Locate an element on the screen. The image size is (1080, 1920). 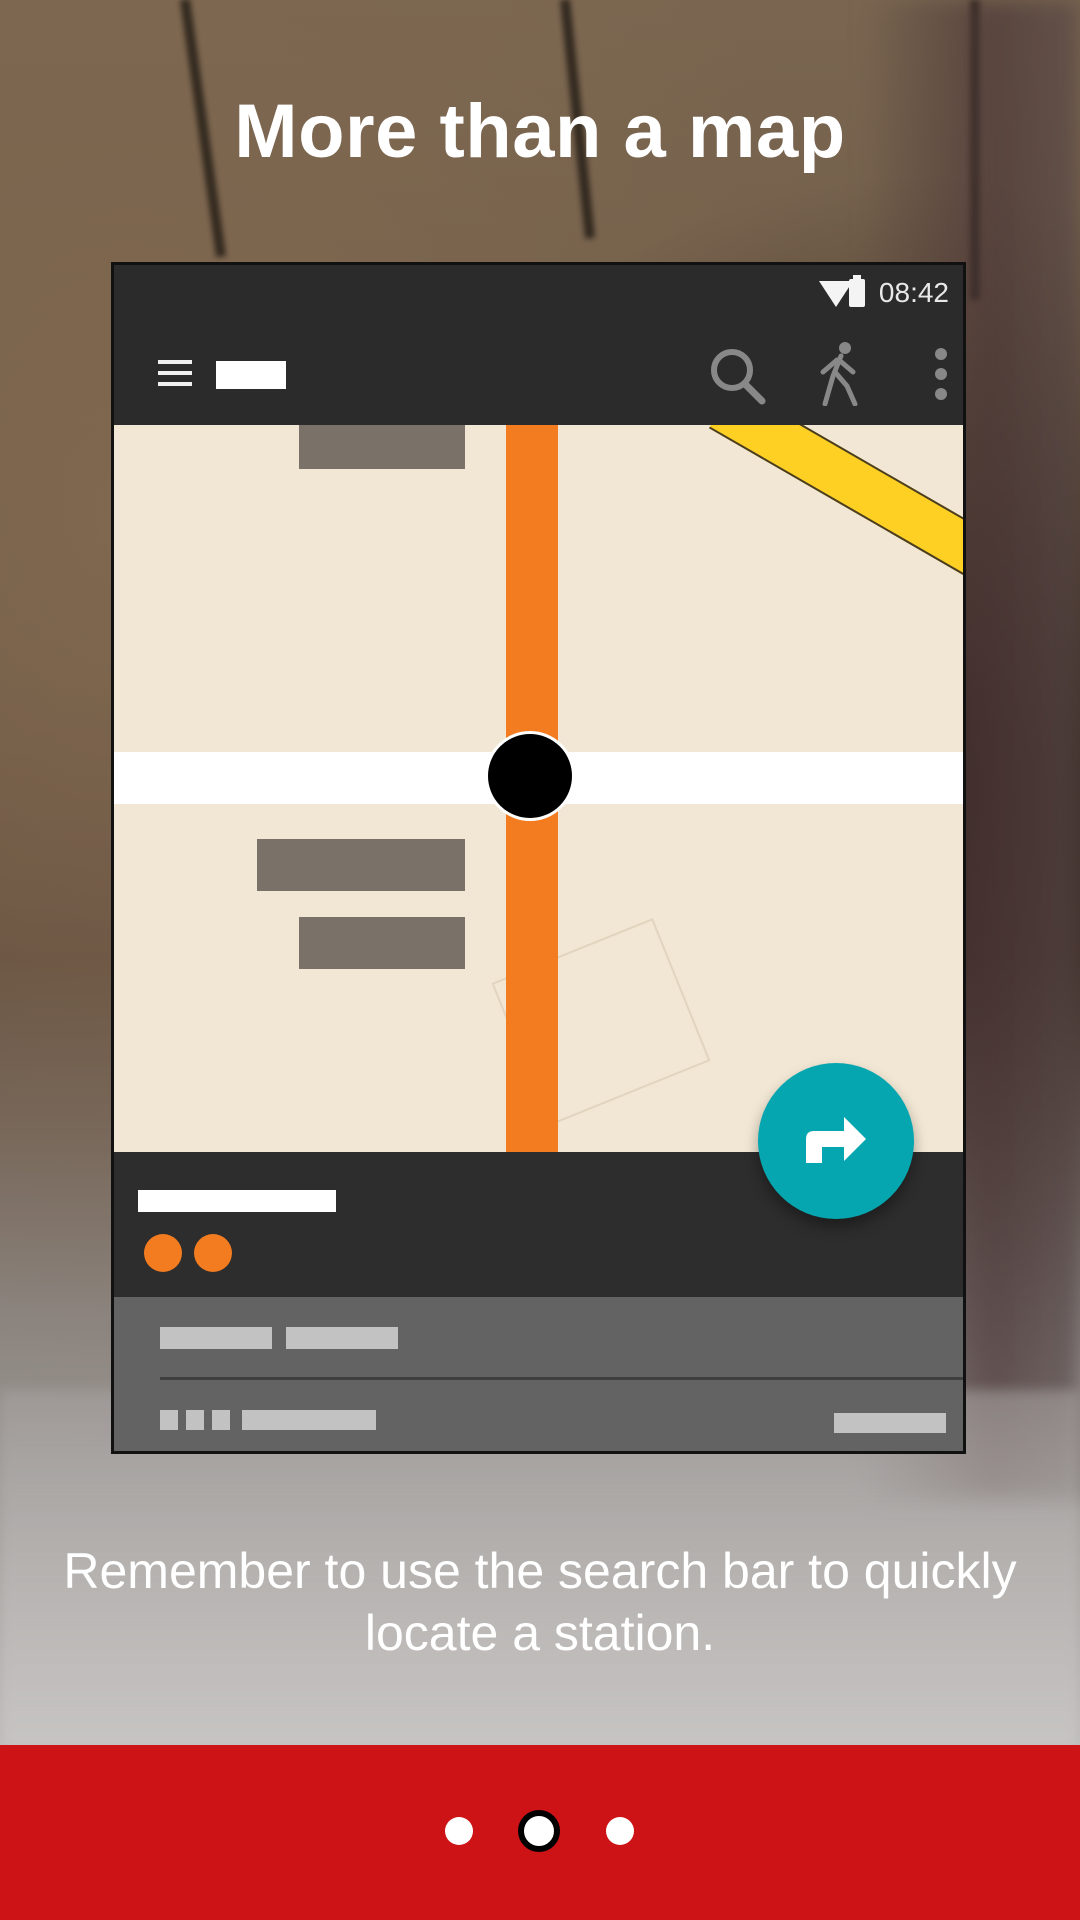
wifi-icon is located at coordinates (836, 294).